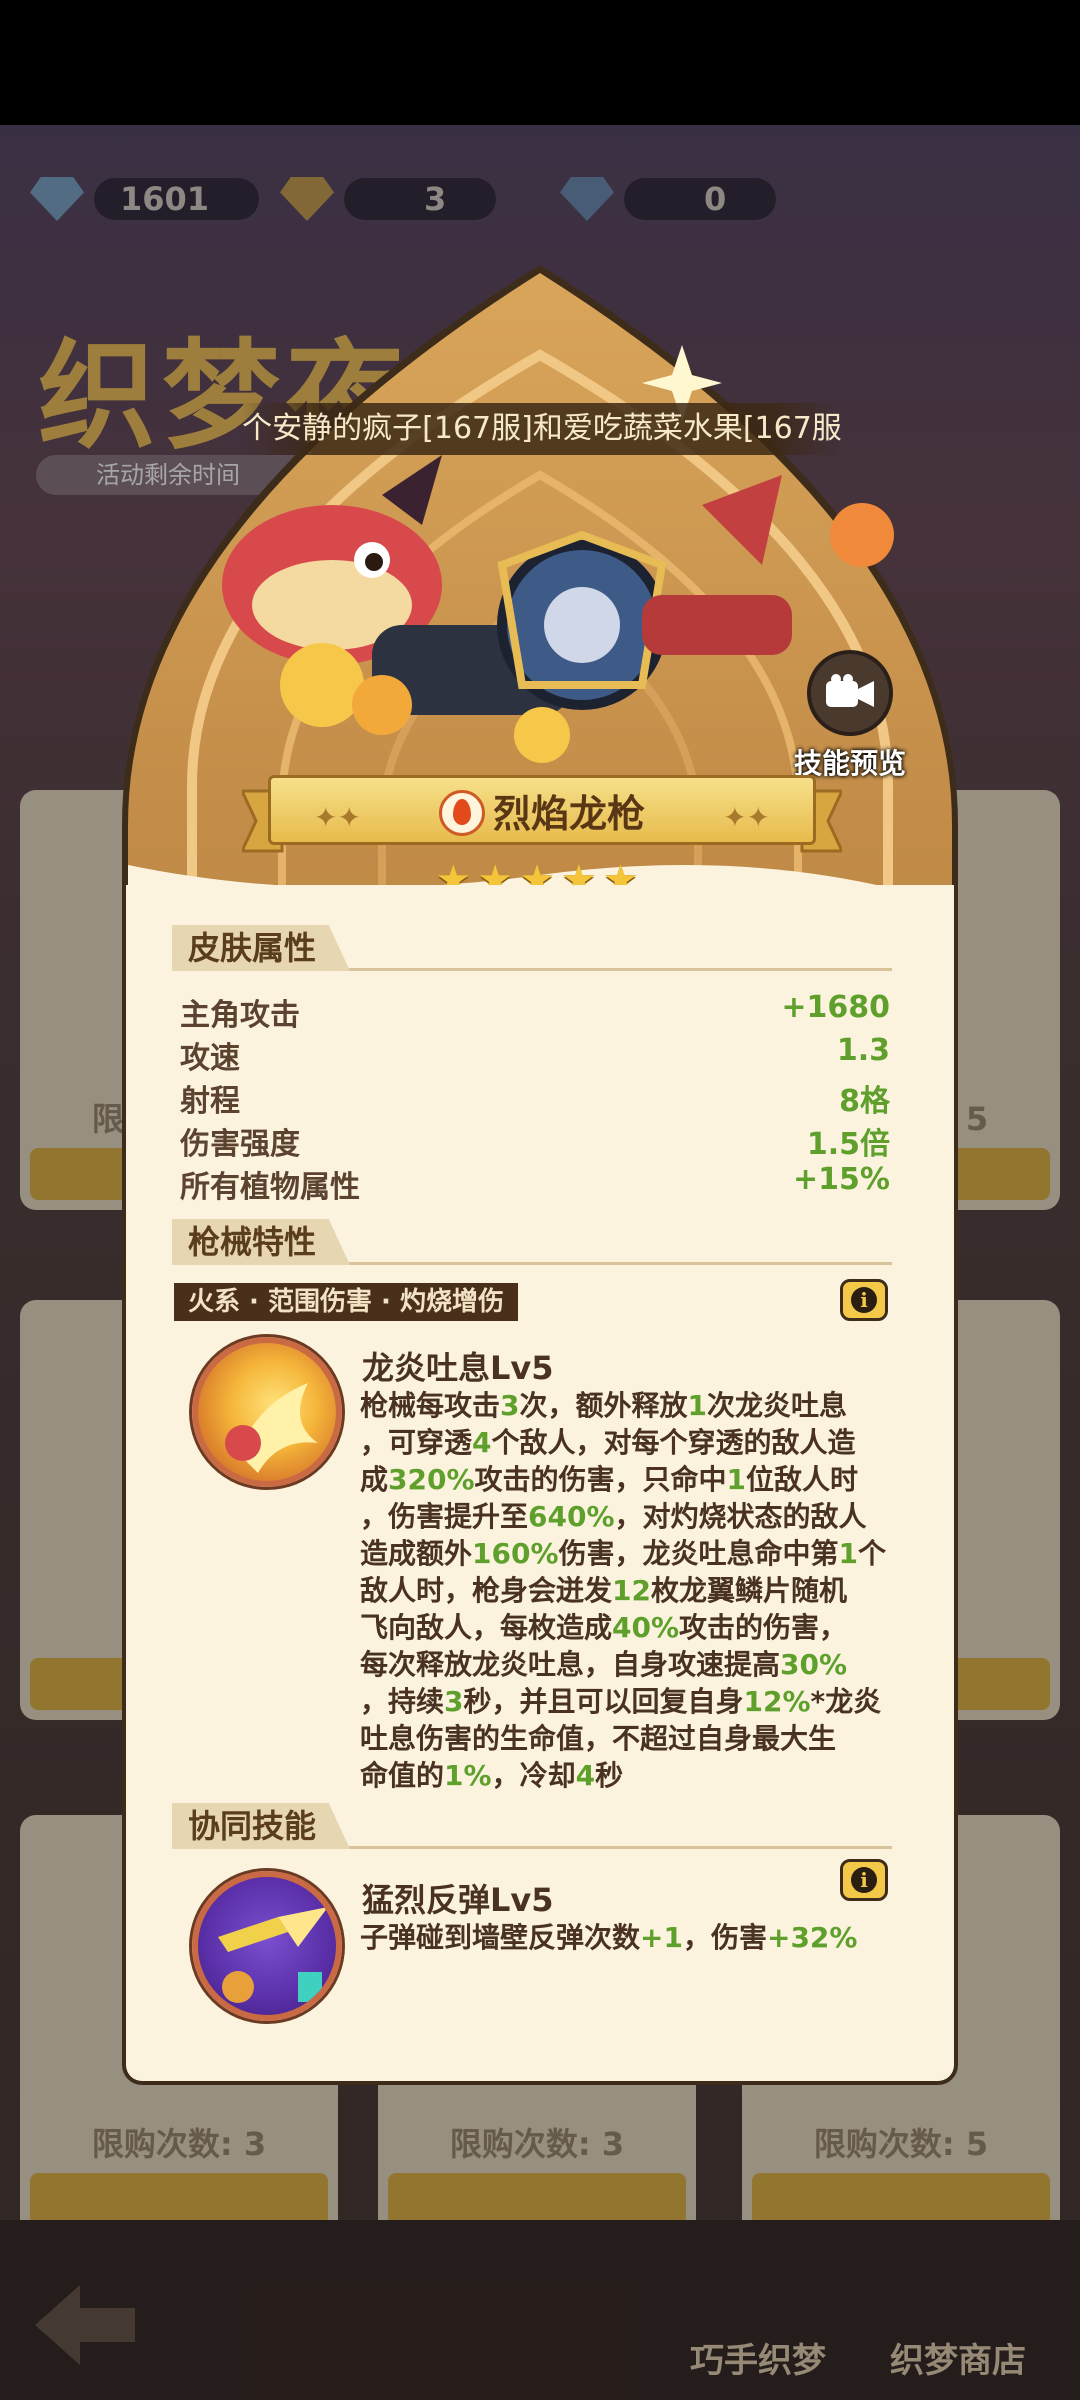 This screenshot has height=2400, width=1080. Describe the element at coordinates (532, 1826) in the screenshot. I see `section-synergy: 协同技能` at that location.